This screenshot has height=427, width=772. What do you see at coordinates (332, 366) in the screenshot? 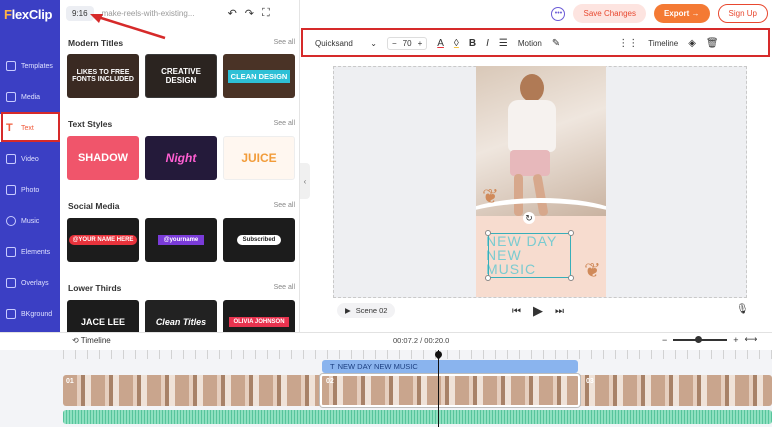
I see `text-track-icon: T` at bounding box center [332, 366].